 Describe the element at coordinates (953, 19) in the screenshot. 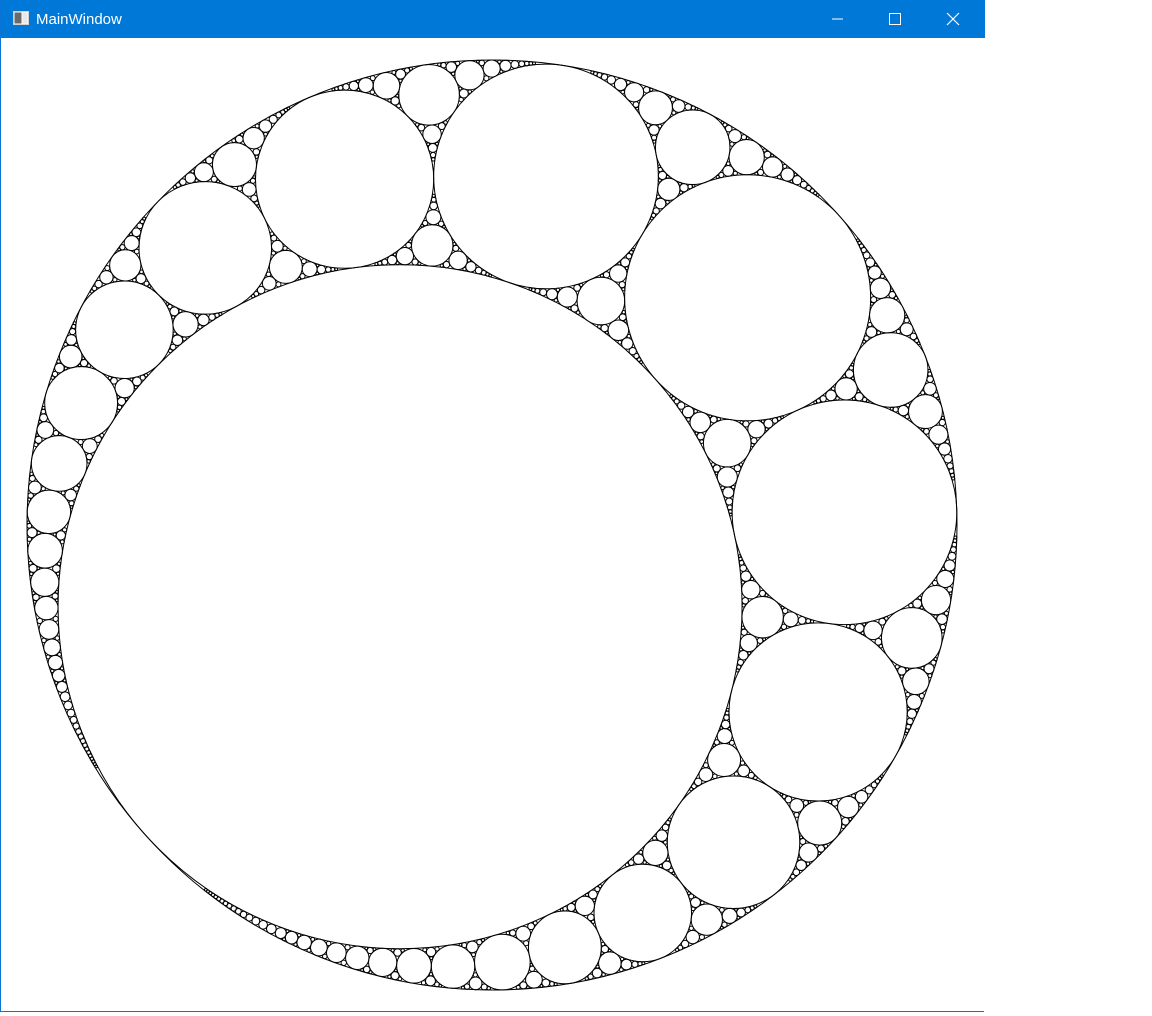

I see `close-button` at that location.